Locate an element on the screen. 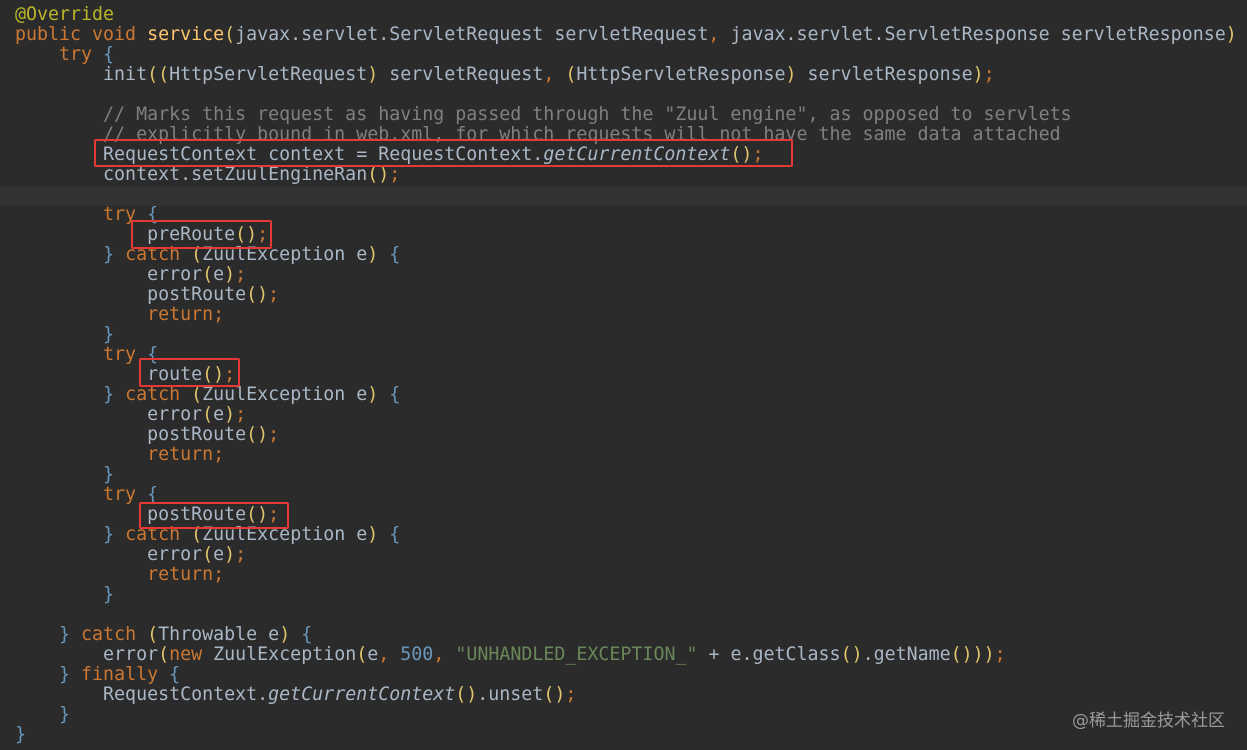 The width and height of the screenshot is (1247, 750). highlight-box-route is located at coordinates (189, 372).